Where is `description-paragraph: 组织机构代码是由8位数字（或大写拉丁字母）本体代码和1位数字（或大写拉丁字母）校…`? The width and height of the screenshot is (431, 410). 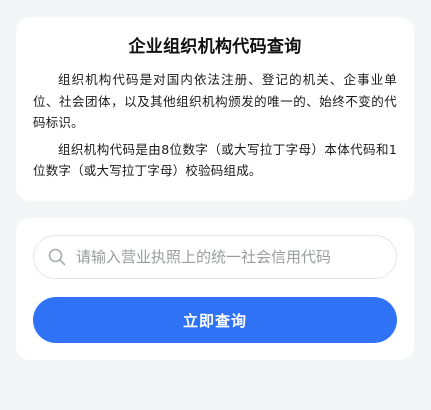 description-paragraph: 组织机构代码是由8位数字（或大写拉丁字母）本体代码和1位数字（或大写拉丁字母）校… is located at coordinates (215, 160).